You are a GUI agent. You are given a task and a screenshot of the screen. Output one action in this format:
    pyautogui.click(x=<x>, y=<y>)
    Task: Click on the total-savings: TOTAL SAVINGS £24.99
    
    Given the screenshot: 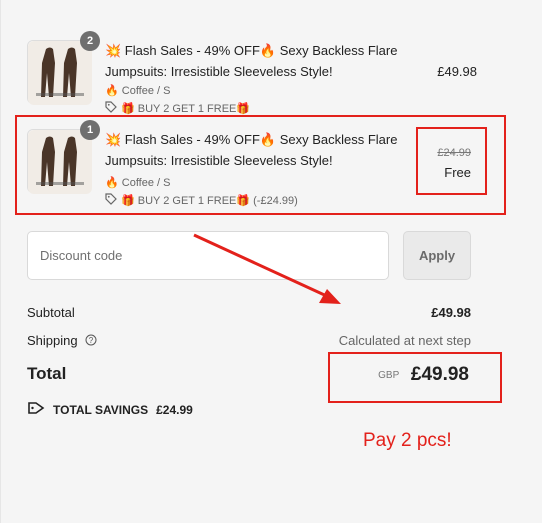 What is the action you would take?
    pyautogui.click(x=110, y=409)
    